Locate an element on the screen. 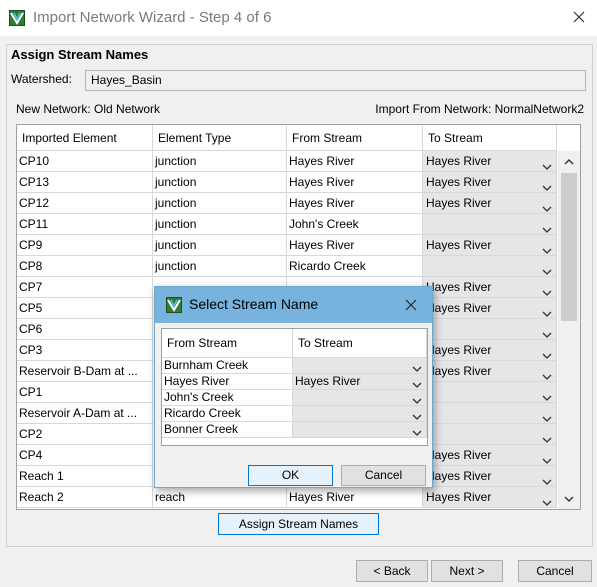 The image size is (597, 587). scrollbar-thumb is located at coordinates (569, 247).